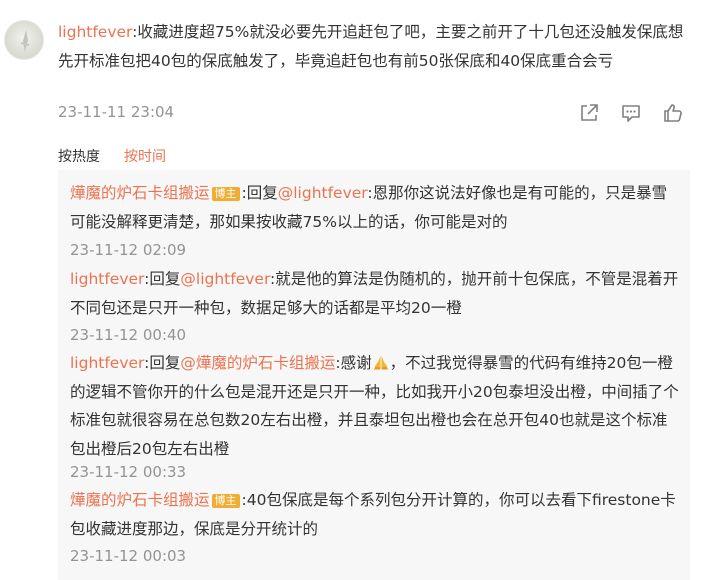 The height and width of the screenshot is (580, 706). I want to click on sort-tabs: 按热度 按时间, so click(112, 156).